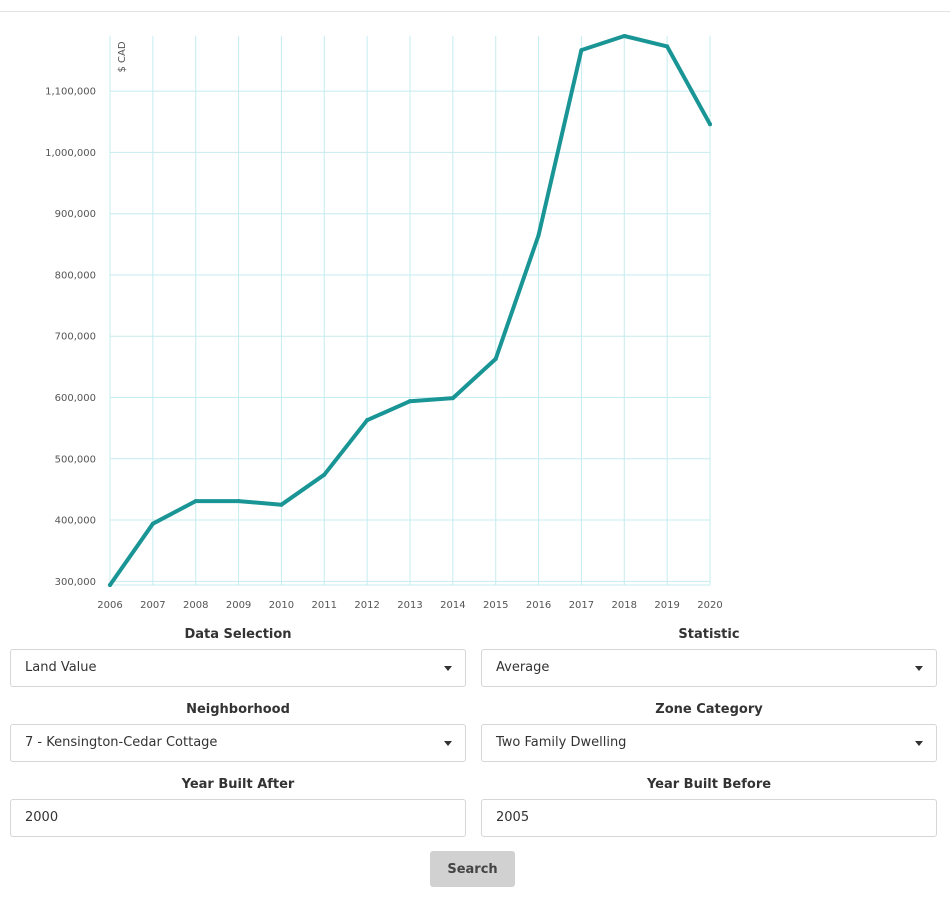 The width and height of the screenshot is (950, 897). I want to click on x-tick-label: 2017, so click(581, 605).